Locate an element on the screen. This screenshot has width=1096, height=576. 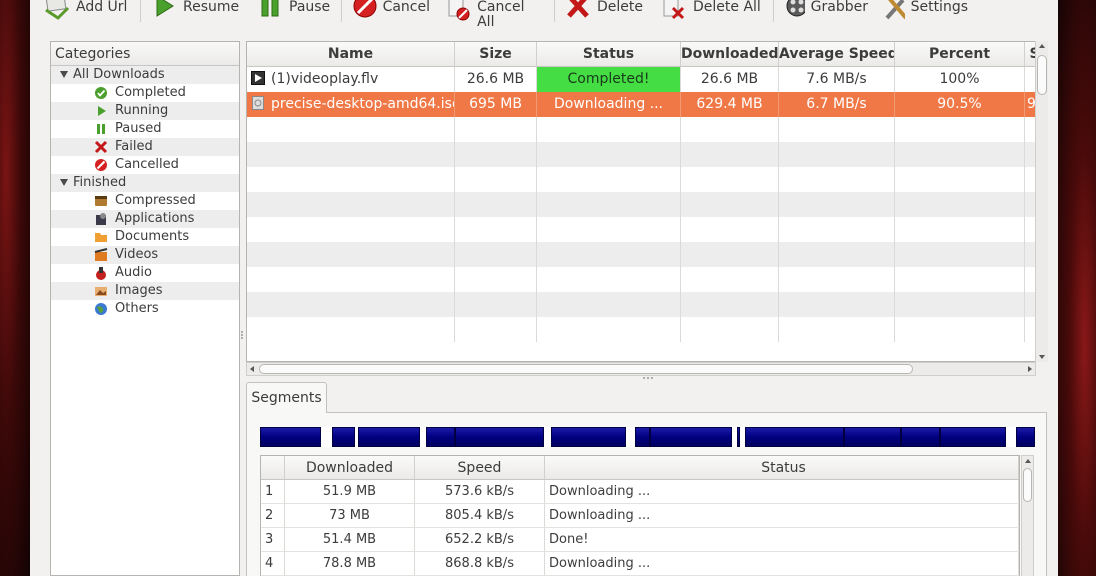
downloads-horizontal-scrollbar is located at coordinates (641, 369).